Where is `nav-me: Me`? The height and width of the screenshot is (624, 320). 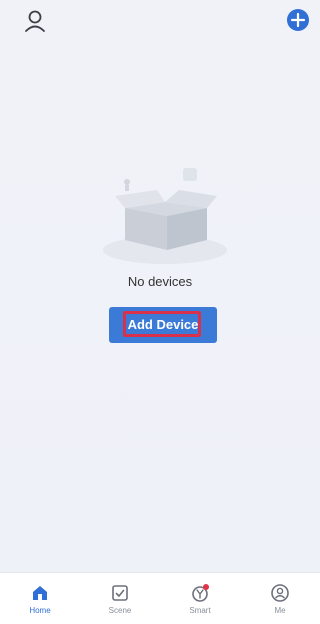 nav-me: Me is located at coordinates (280, 598).